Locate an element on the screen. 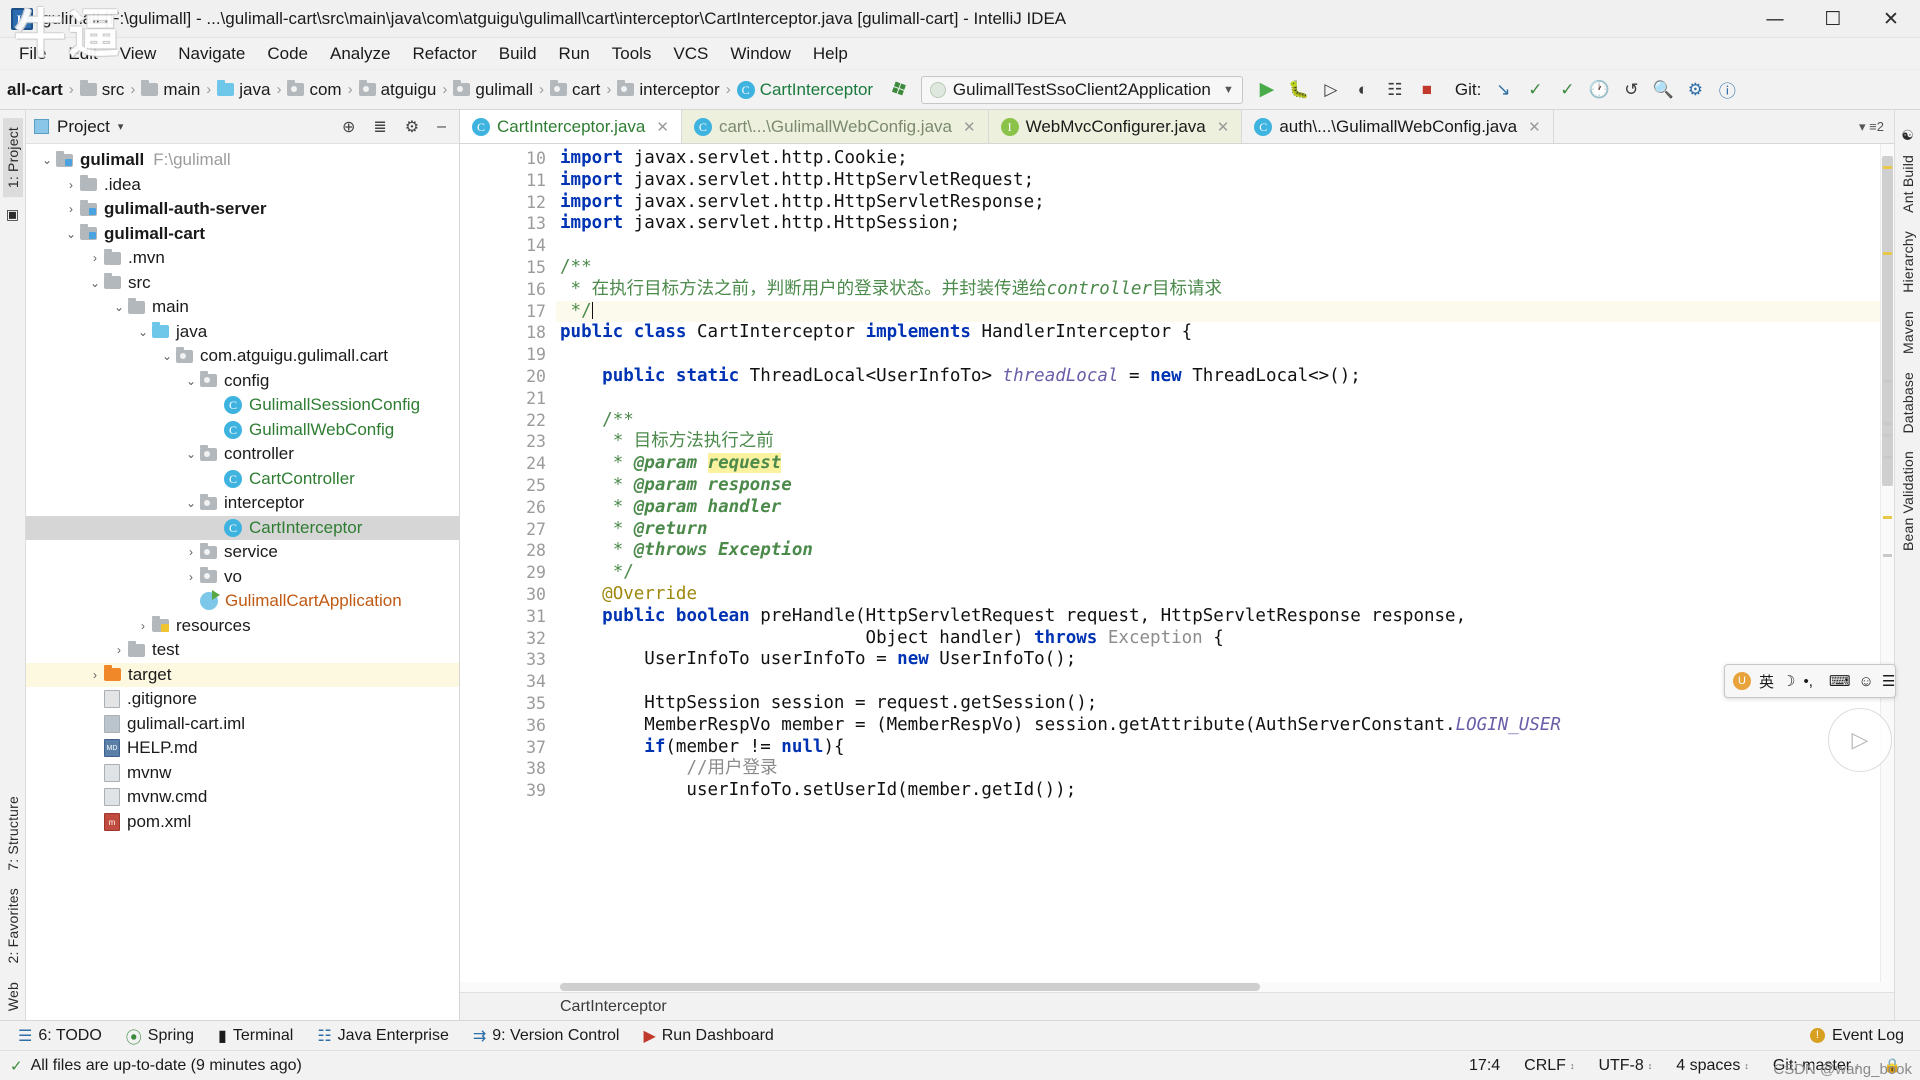 The height and width of the screenshot is (1080, 1920). notifications-icon: ☯ is located at coordinates (1907, 135).